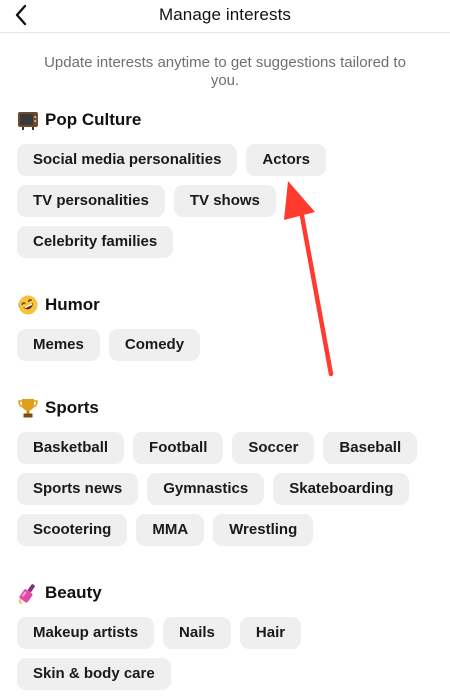 Image resolution: width=450 pixels, height=697 pixels. Describe the element at coordinates (227, 120) in the screenshot. I see `section-header: Pop Culture` at that location.